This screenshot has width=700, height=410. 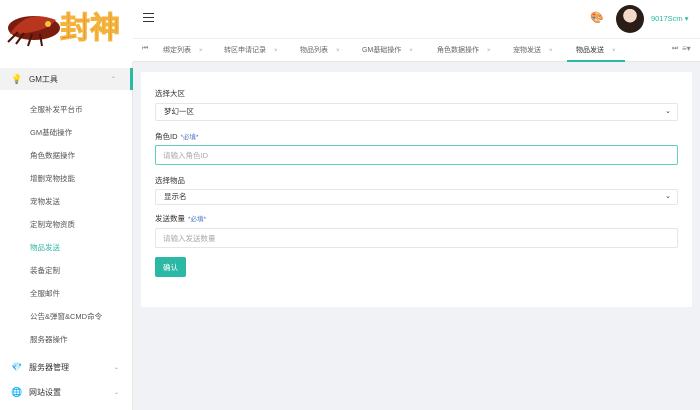 I want to click on item-select: 显示名 ⌄, so click(x=416, y=197).